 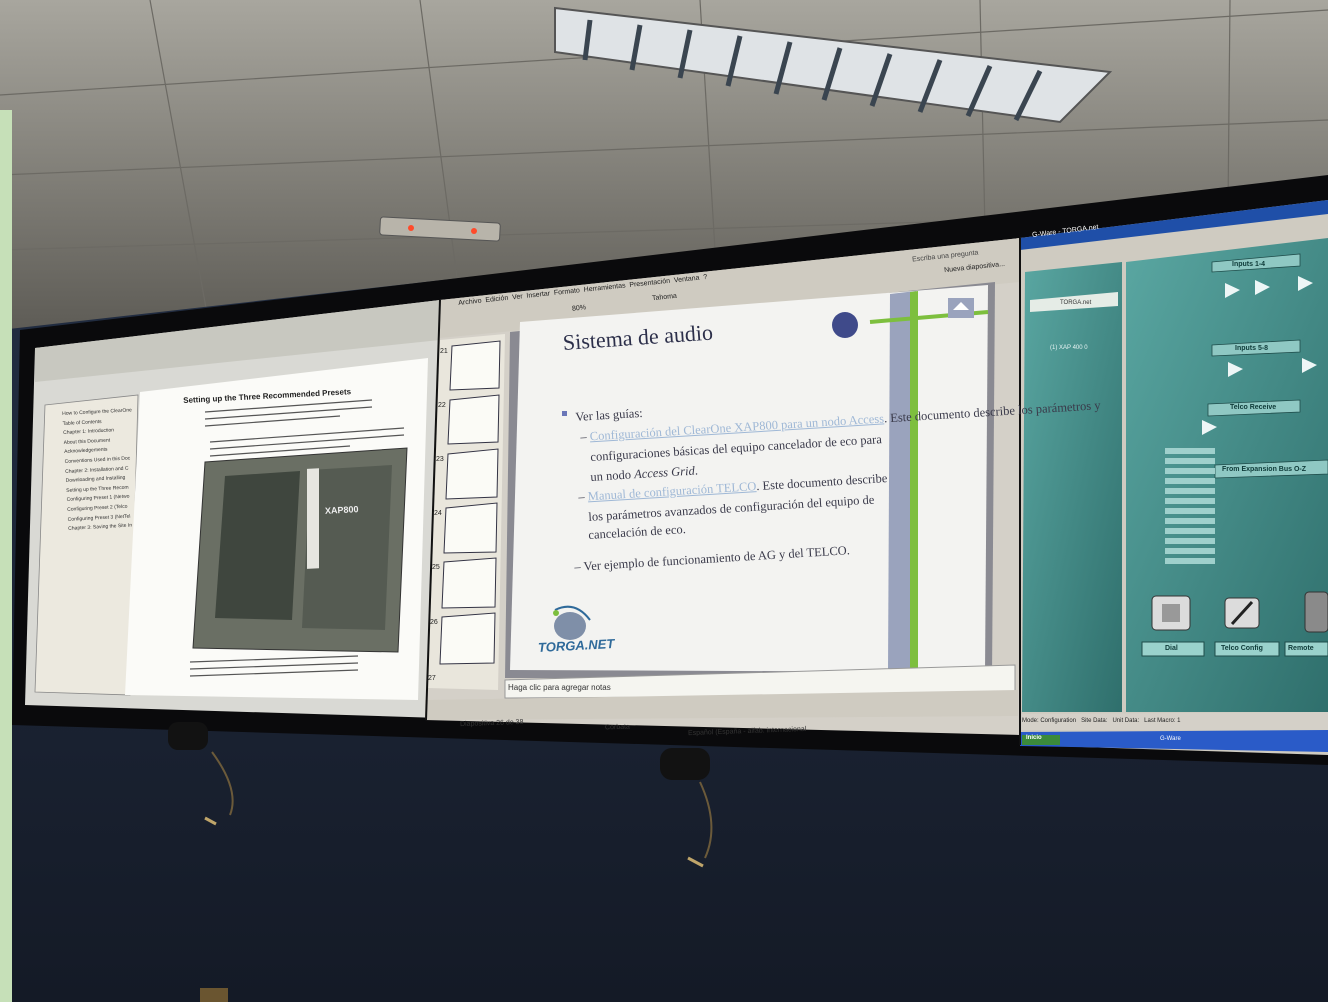 What do you see at coordinates (705, 277) in the screenshot?
I see `menu-help: ?` at bounding box center [705, 277].